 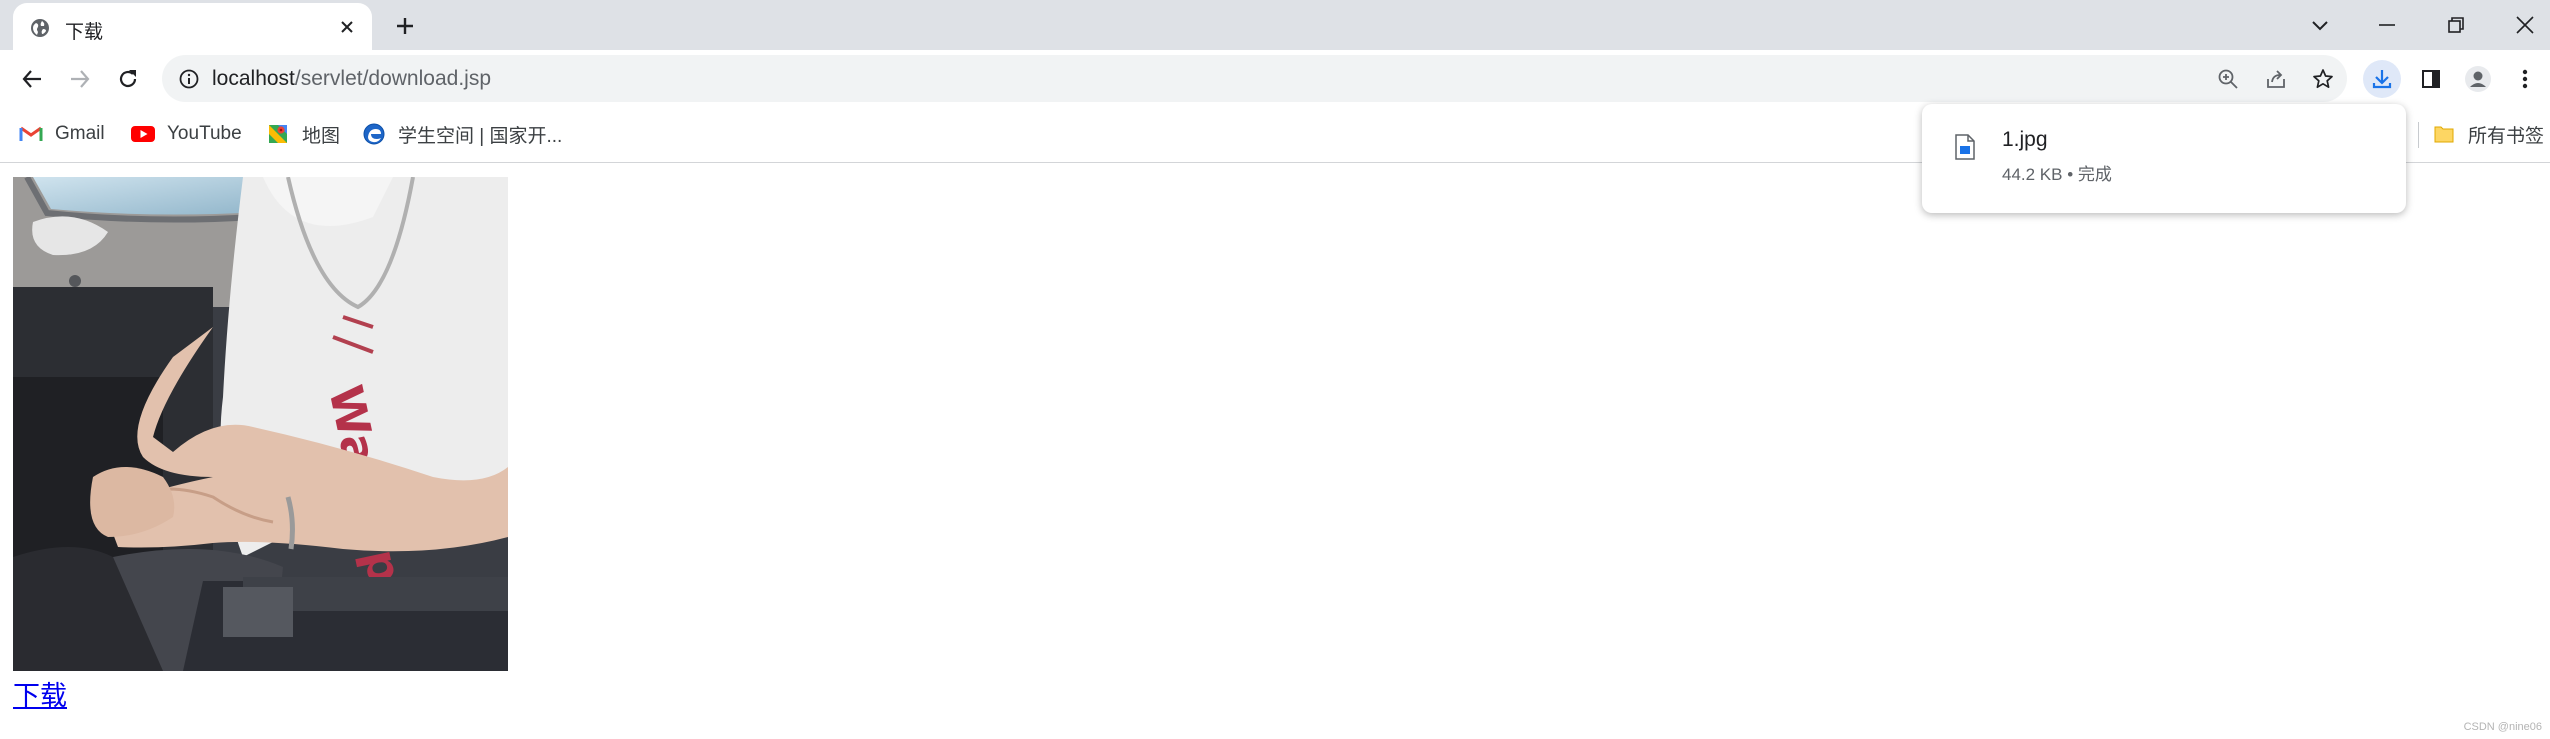 What do you see at coordinates (2502, 727) in the screenshot?
I see `watermark: CSDN @nine06` at bounding box center [2502, 727].